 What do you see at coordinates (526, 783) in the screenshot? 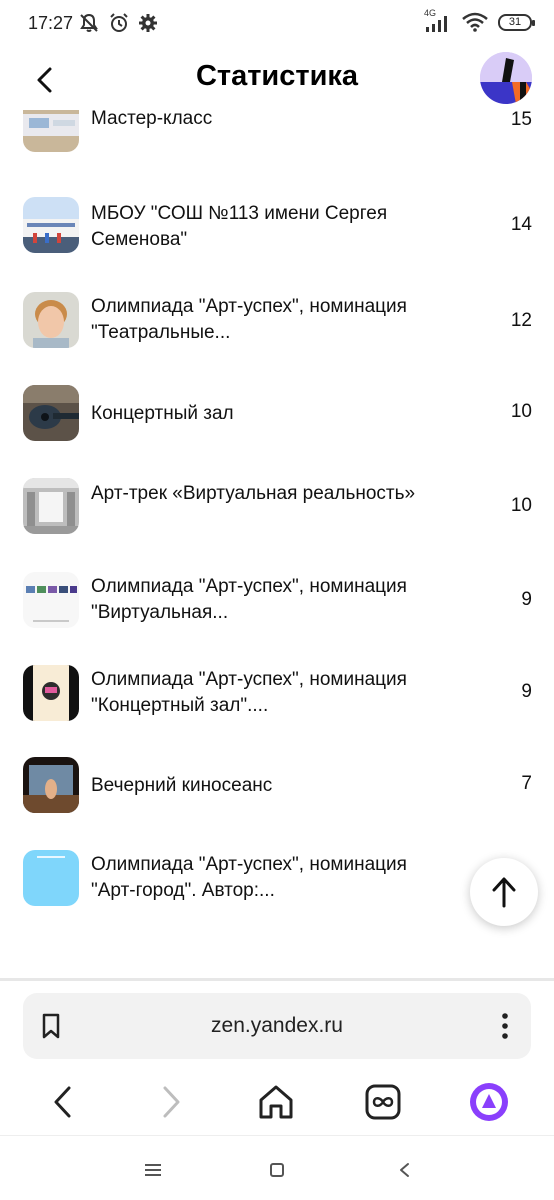
I see `item-view-count: 7` at bounding box center [526, 783].